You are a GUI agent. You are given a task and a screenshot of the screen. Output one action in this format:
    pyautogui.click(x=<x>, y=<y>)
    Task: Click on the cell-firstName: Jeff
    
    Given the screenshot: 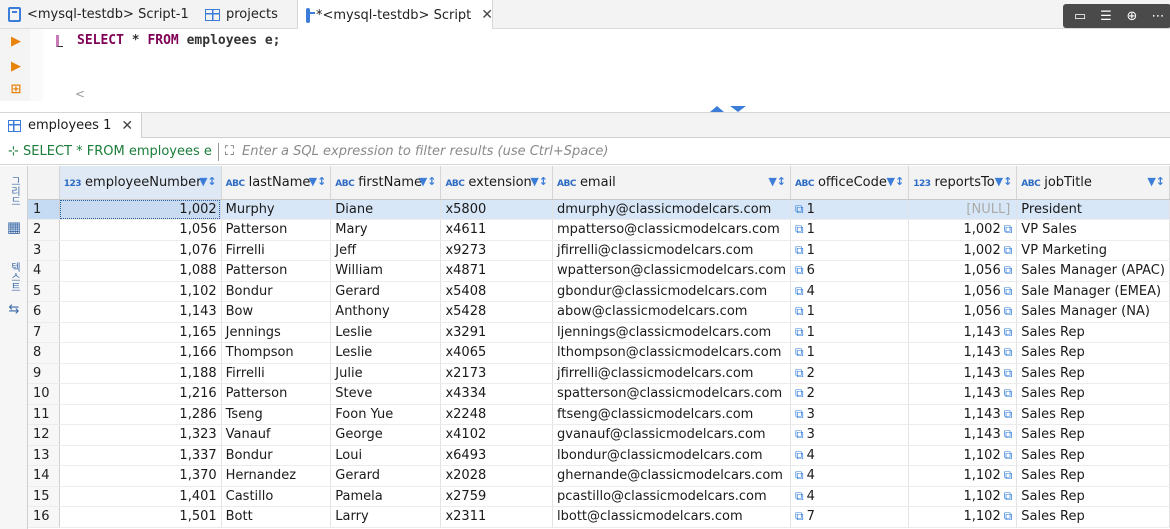 What is the action you would take?
    pyautogui.click(x=386, y=250)
    